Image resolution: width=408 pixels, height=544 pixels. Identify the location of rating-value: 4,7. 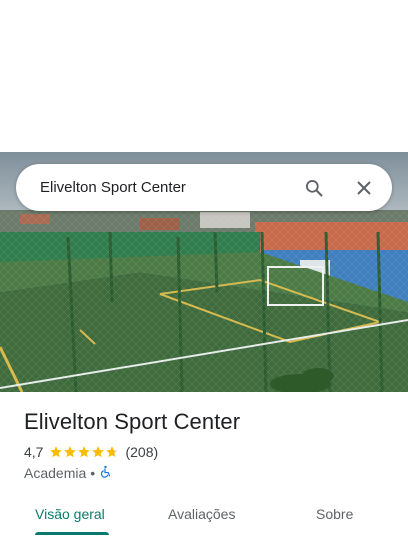
(34, 452).